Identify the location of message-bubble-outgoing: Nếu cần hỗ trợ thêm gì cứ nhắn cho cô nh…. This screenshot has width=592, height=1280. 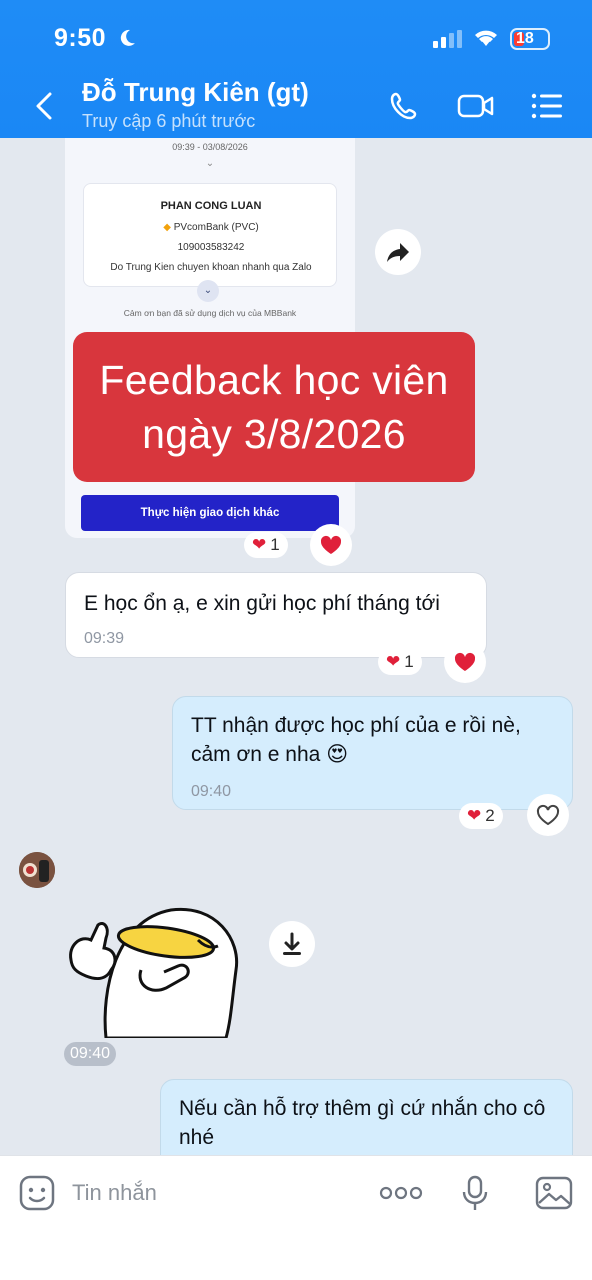
(366, 1117).